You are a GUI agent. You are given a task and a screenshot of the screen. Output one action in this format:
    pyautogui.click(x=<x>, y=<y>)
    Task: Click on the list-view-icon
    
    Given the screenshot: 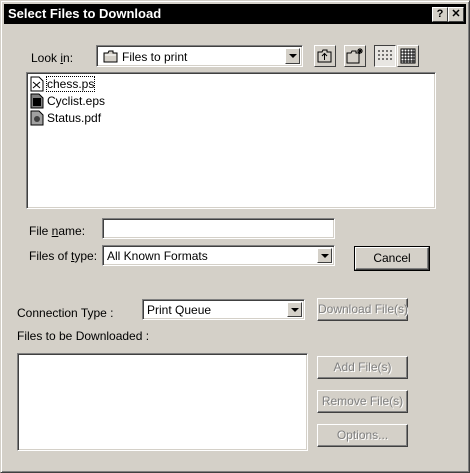 What is the action you would take?
    pyautogui.click(x=385, y=55)
    